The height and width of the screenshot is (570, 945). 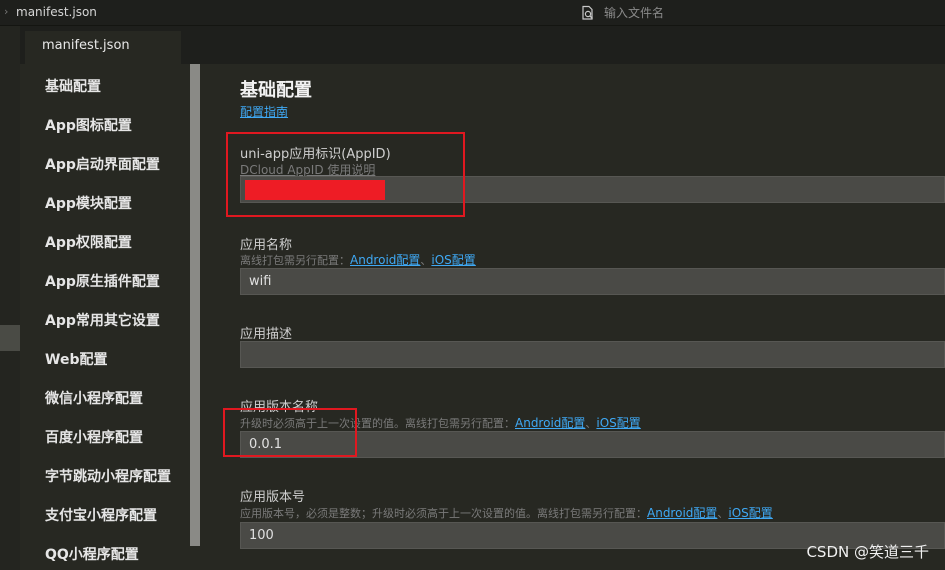 What do you see at coordinates (472, 13) in the screenshot?
I see `title-bar: › manifest.json` at bounding box center [472, 13].